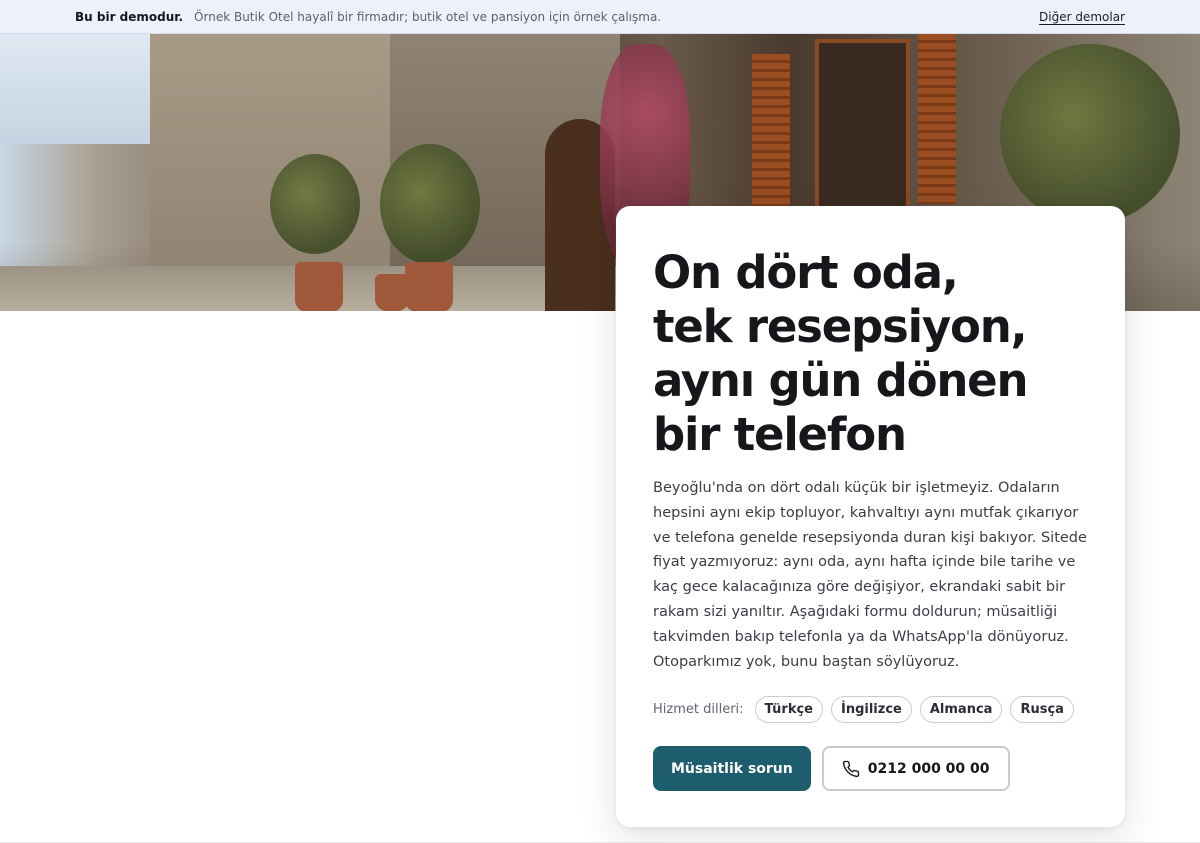 This screenshot has height=843, width=1200. I want to click on title-line: tek resepsiyon,, so click(840, 326).